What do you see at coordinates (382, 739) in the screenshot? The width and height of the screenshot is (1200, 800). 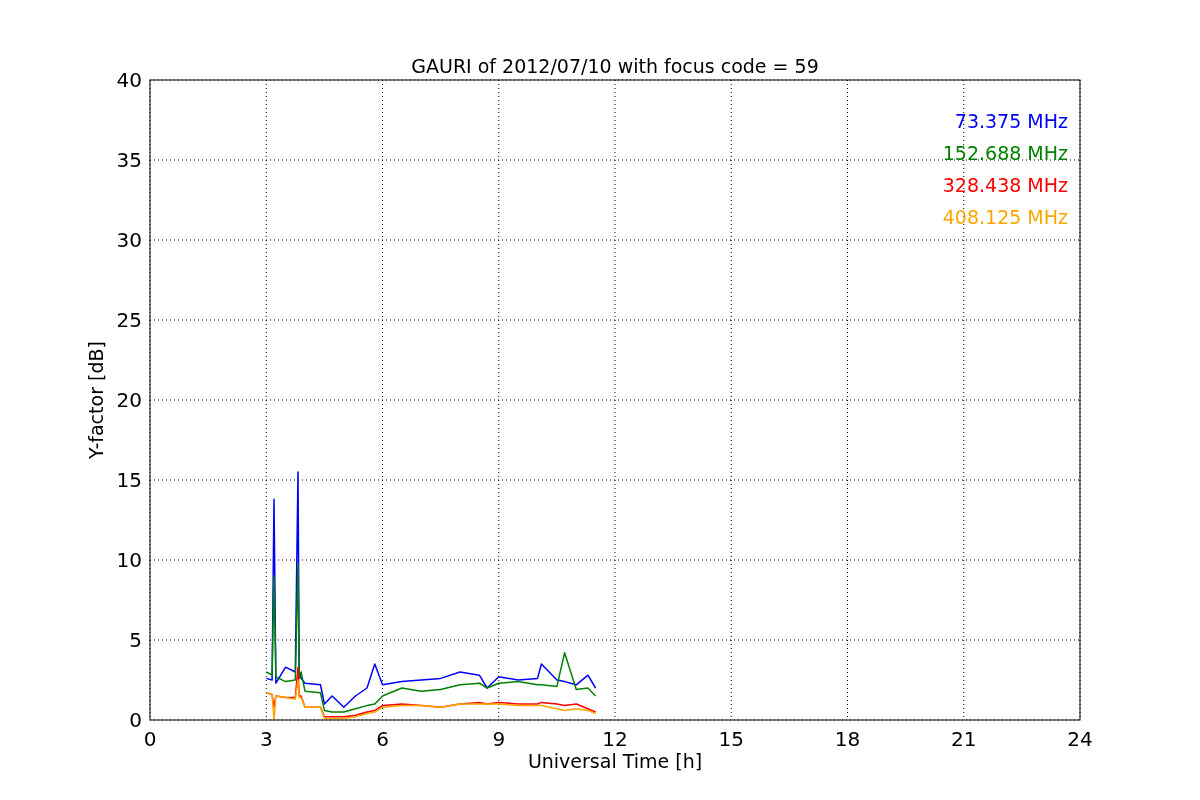 I see `x-tick-label: 6` at bounding box center [382, 739].